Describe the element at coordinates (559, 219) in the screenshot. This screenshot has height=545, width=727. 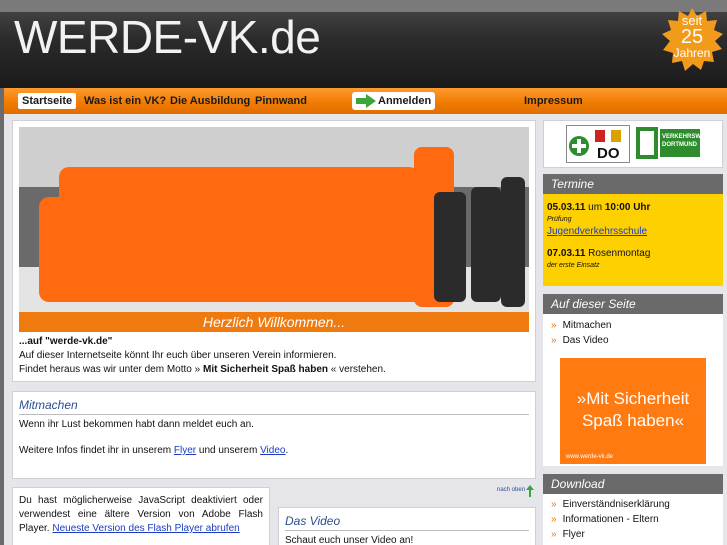
I see `event1-type: Prüfung` at that location.